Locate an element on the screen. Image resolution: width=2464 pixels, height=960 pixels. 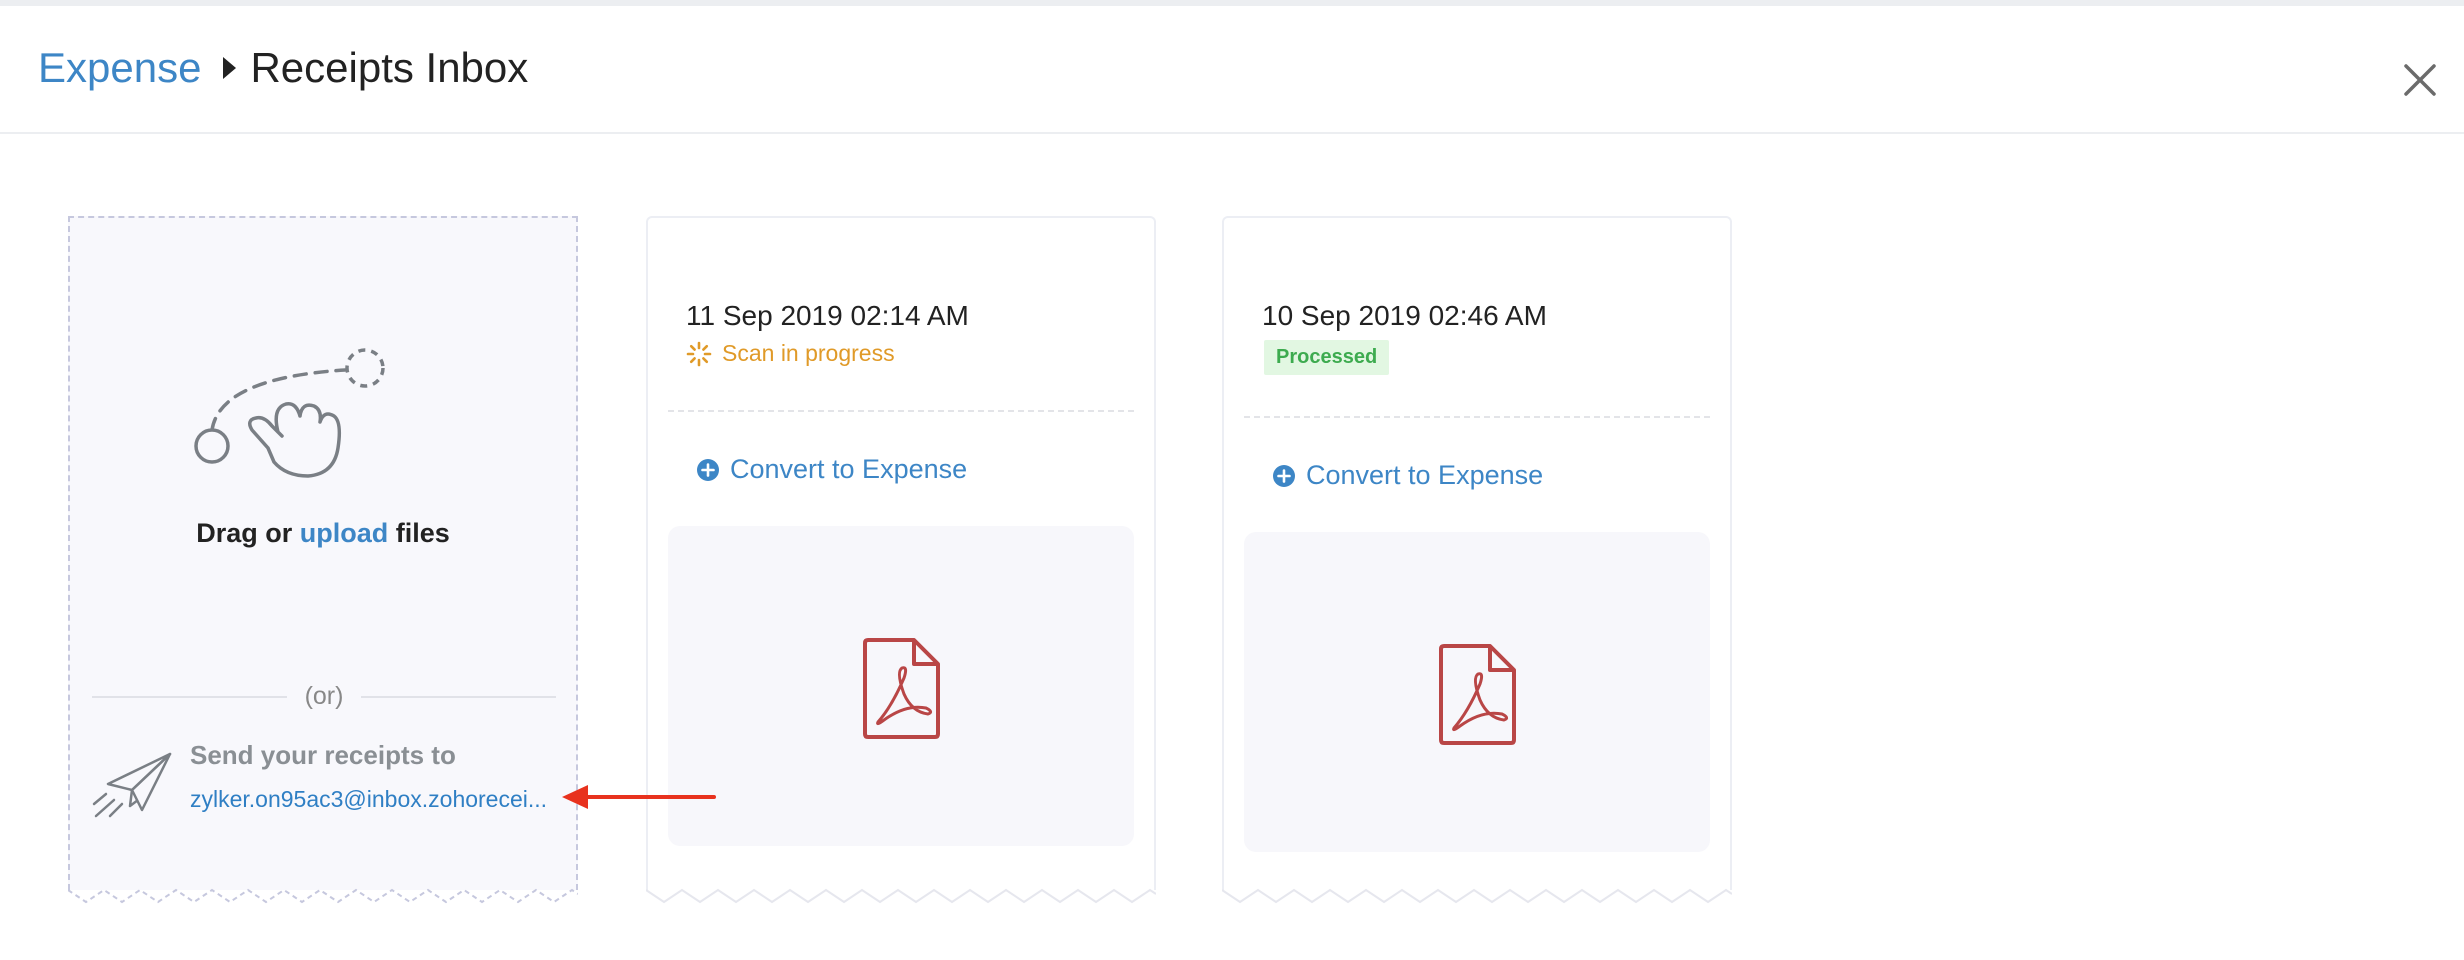
receipt-date: 10 Sep 2019 02:46 AM is located at coordinates (1404, 315).